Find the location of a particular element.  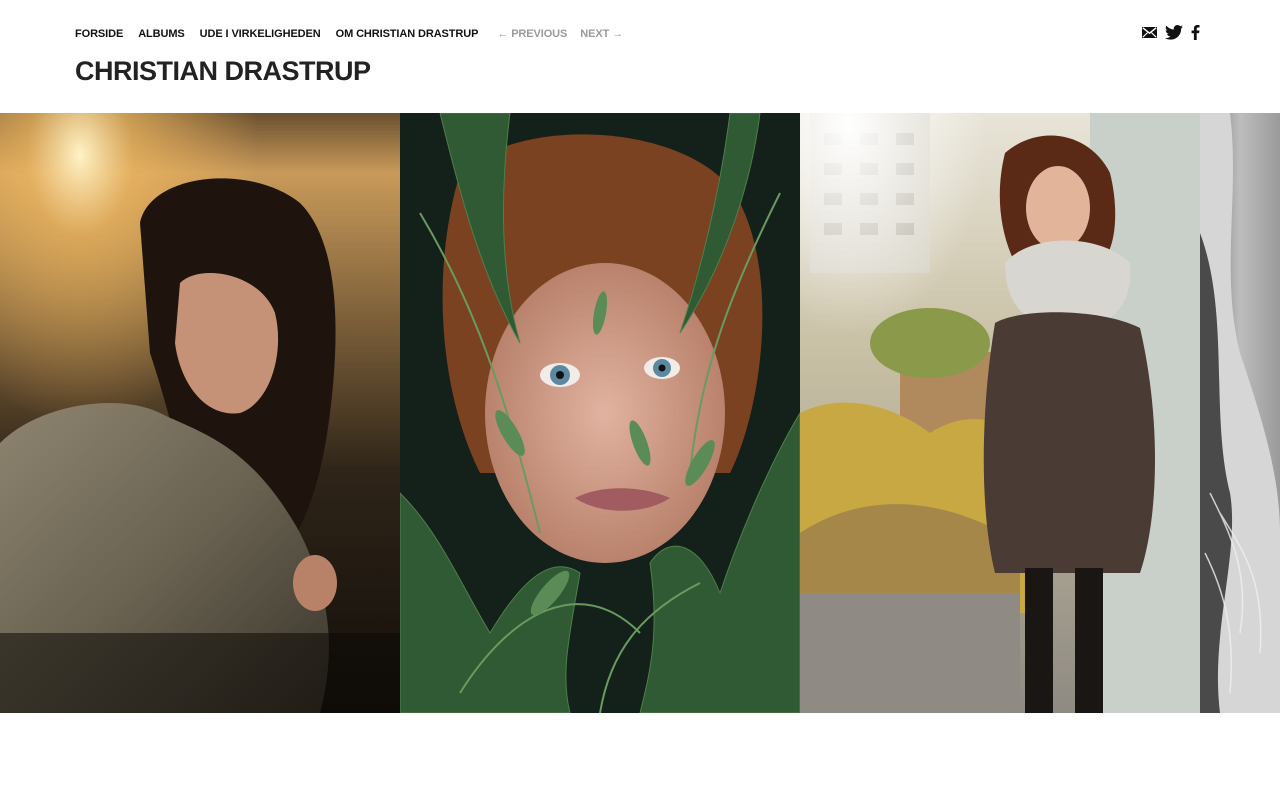

nav-item-om-christian-drastrup: OM CHRISTIAN DRASTRUP is located at coordinates (407, 34).